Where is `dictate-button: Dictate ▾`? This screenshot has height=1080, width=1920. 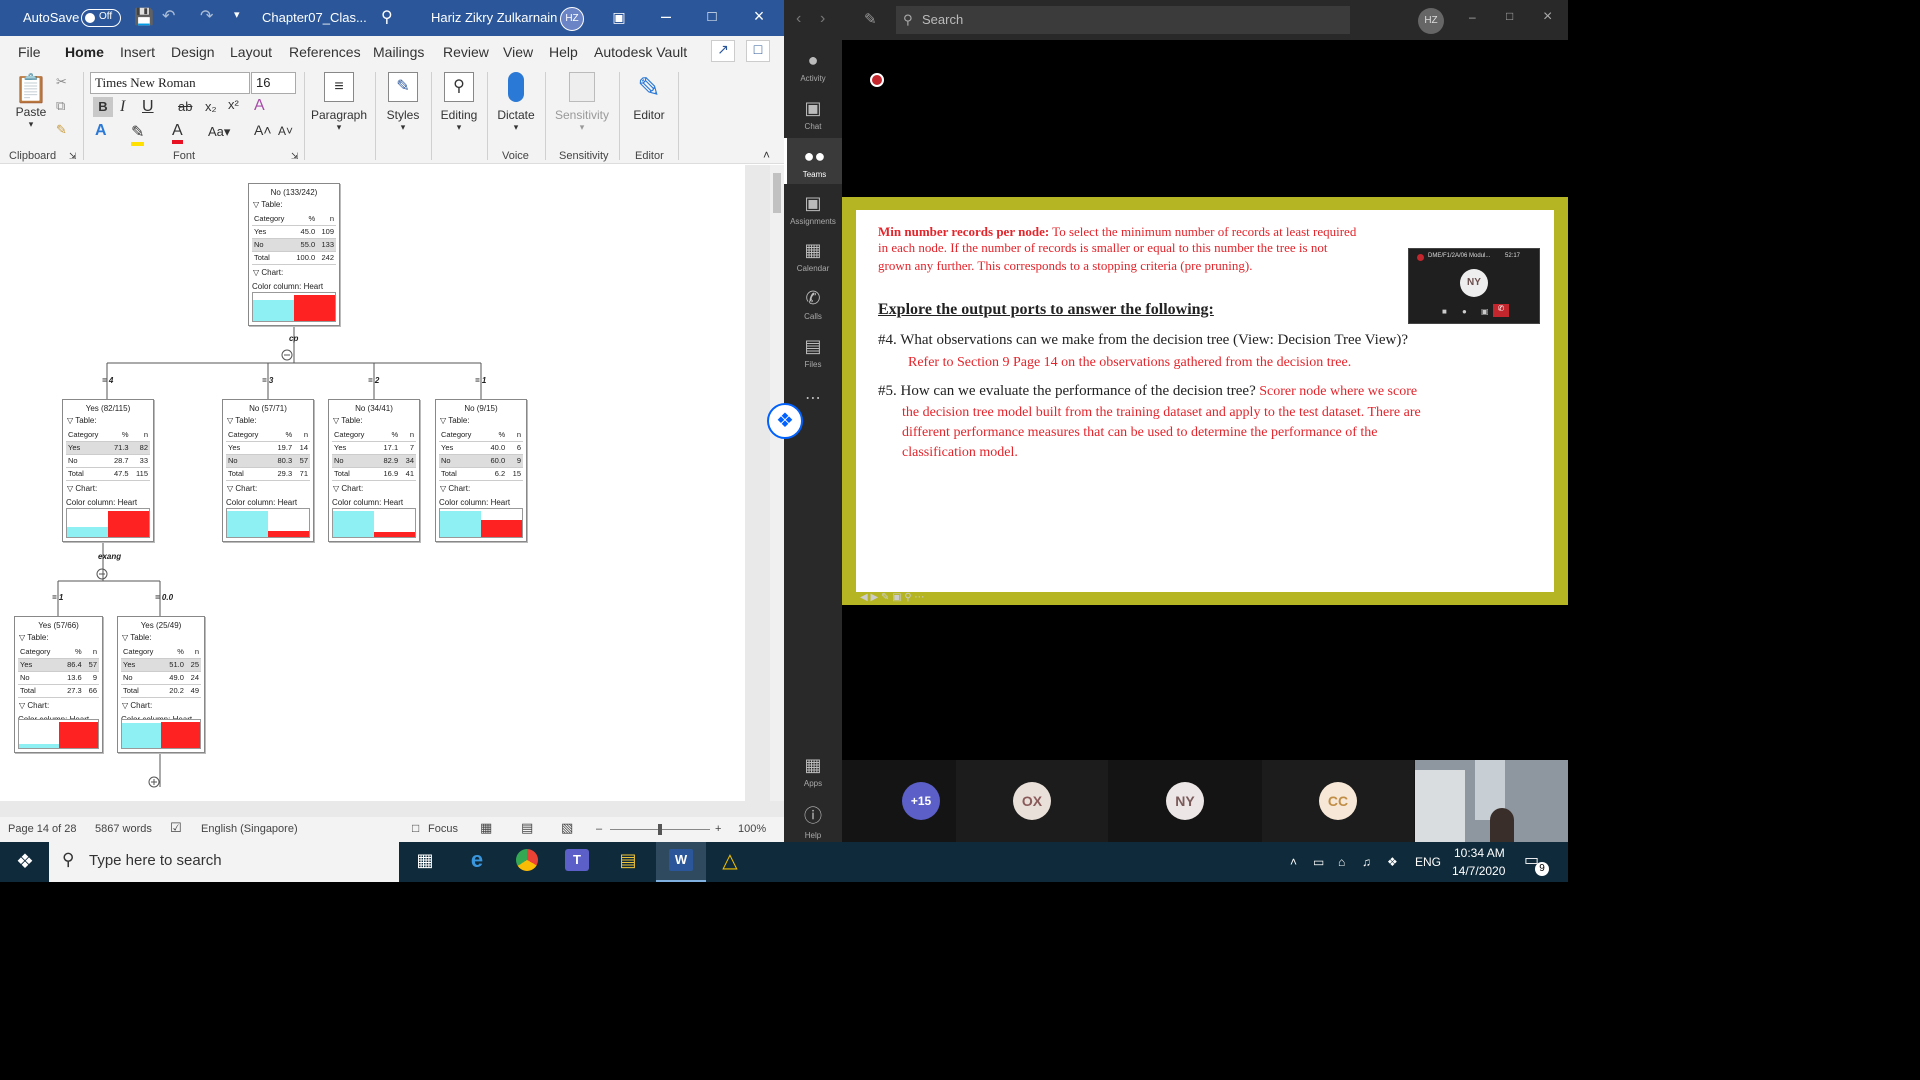 dictate-button: Dictate ▾ is located at coordinates (516, 102).